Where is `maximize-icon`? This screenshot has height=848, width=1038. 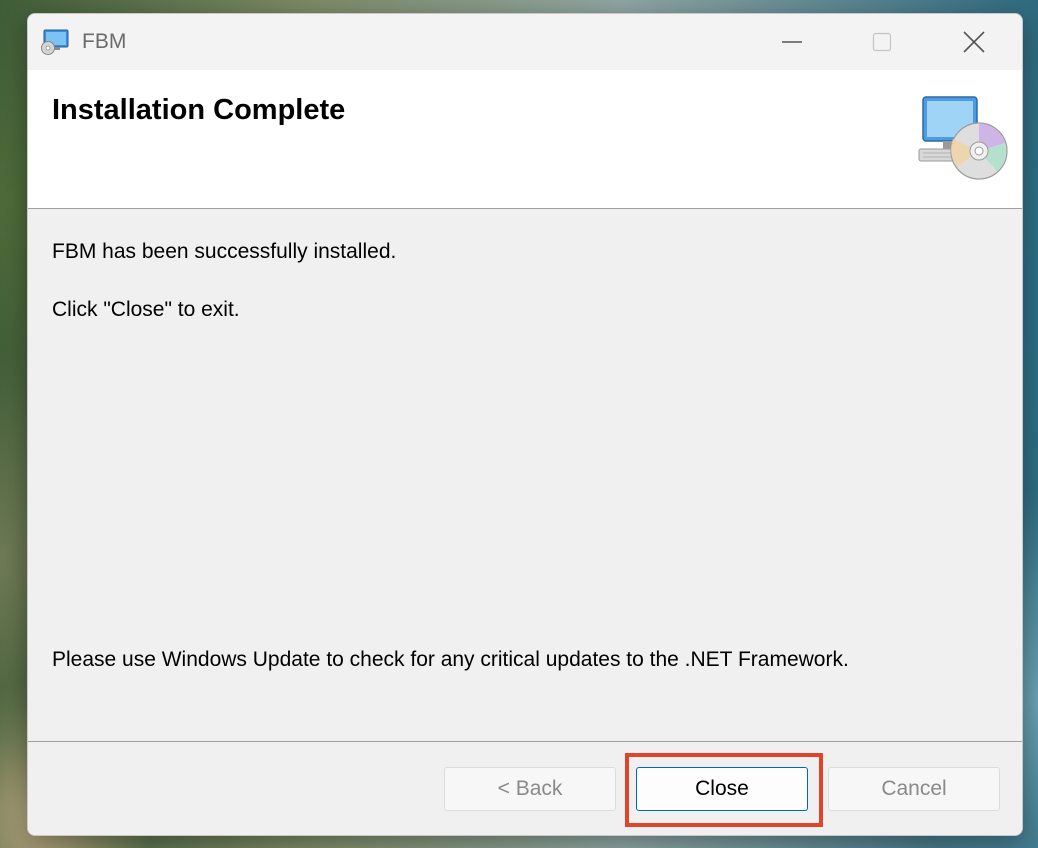 maximize-icon is located at coordinates (882, 42).